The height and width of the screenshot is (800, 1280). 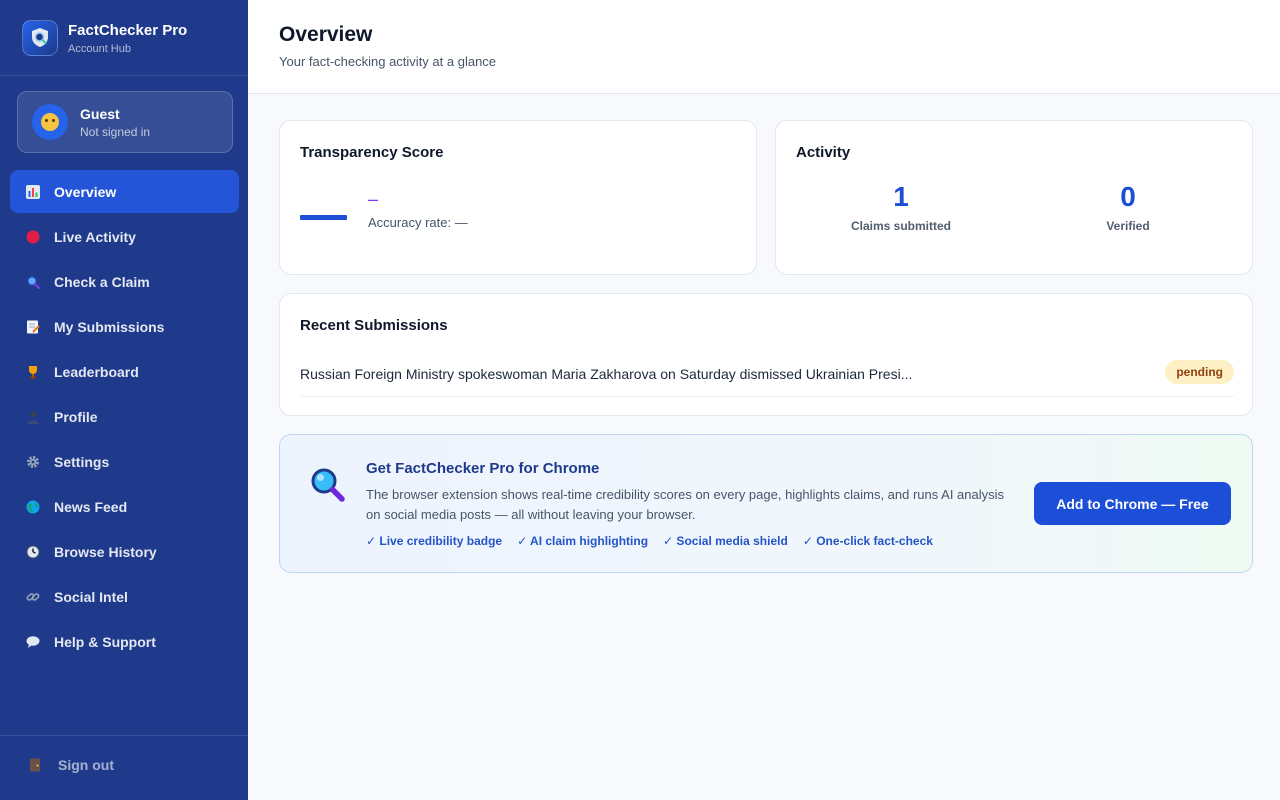 I want to click on stat-claims-submitted: 1 Claims submitted, so click(x=901, y=207).